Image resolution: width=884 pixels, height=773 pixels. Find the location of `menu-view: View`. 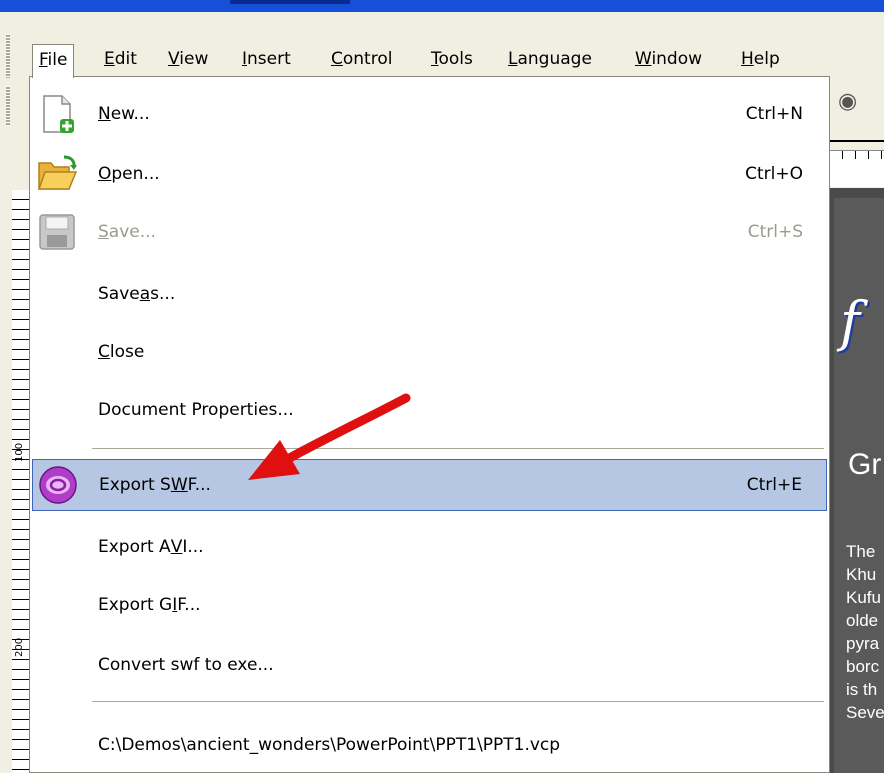

menu-view: View is located at coordinates (188, 60).